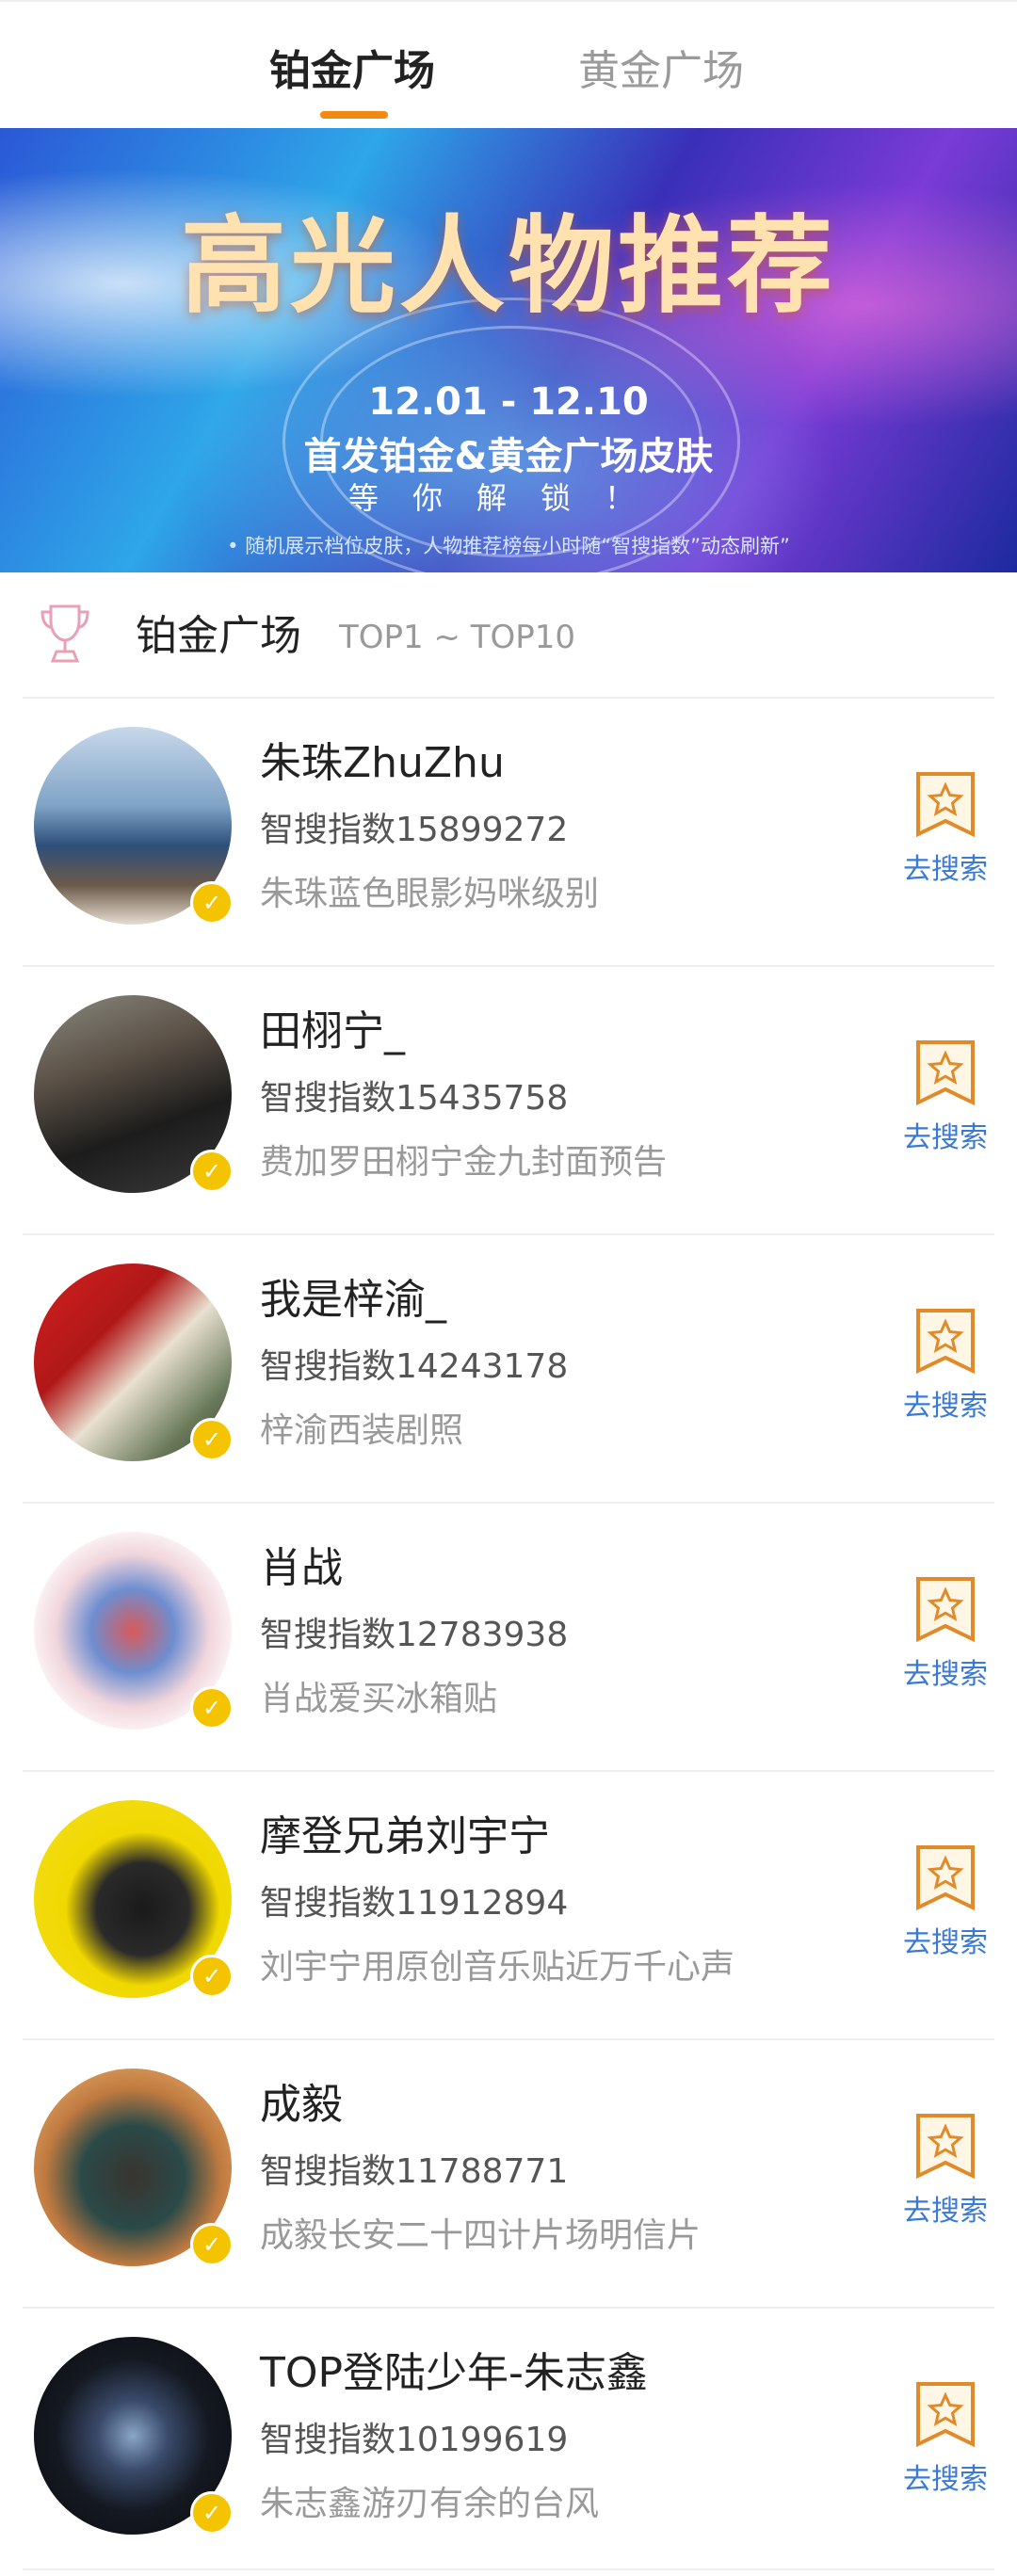 Image resolution: width=1017 pixels, height=2576 pixels. Describe the element at coordinates (415, 2440) in the screenshot. I see `search-index: 智搜指数10199619` at that location.